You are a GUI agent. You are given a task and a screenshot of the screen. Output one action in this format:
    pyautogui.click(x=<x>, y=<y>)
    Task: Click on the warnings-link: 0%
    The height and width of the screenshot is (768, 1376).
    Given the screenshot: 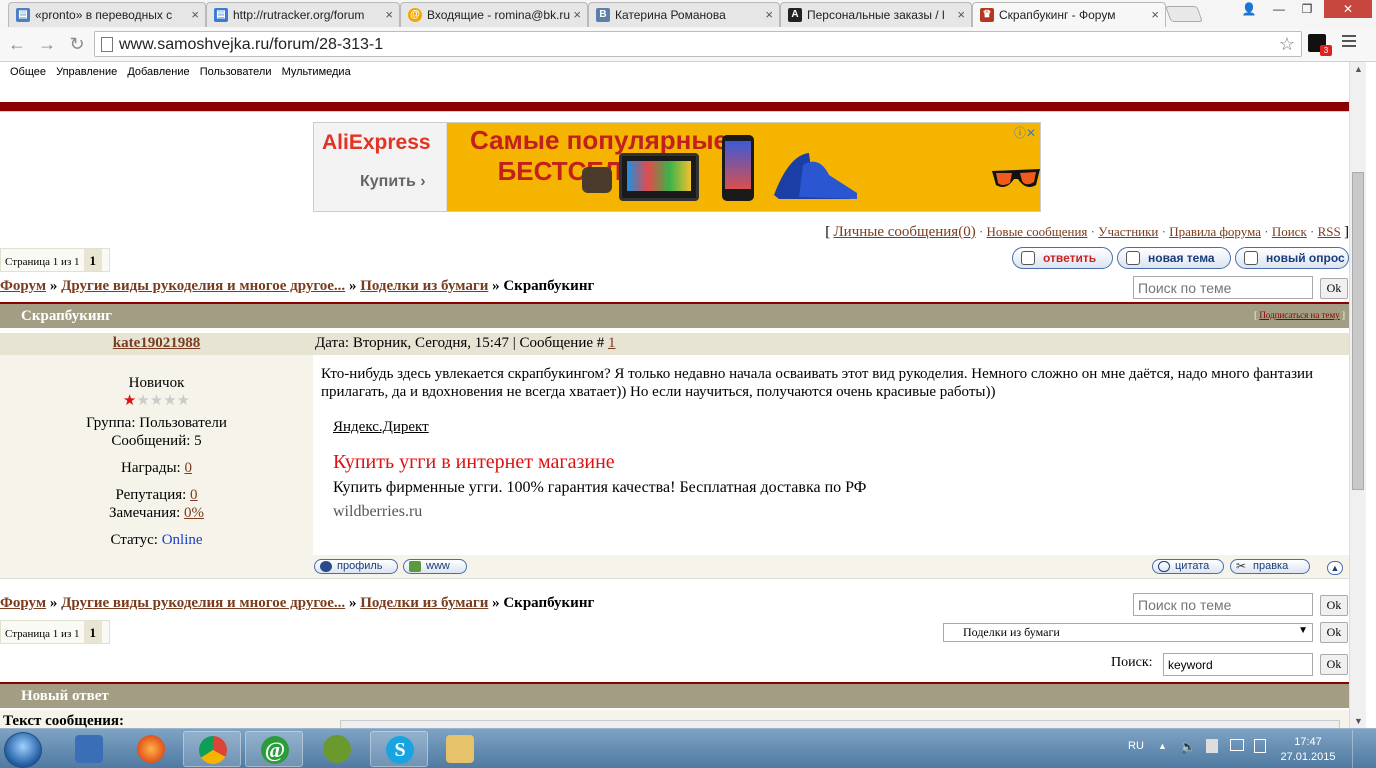 What is the action you would take?
    pyautogui.click(x=194, y=513)
    